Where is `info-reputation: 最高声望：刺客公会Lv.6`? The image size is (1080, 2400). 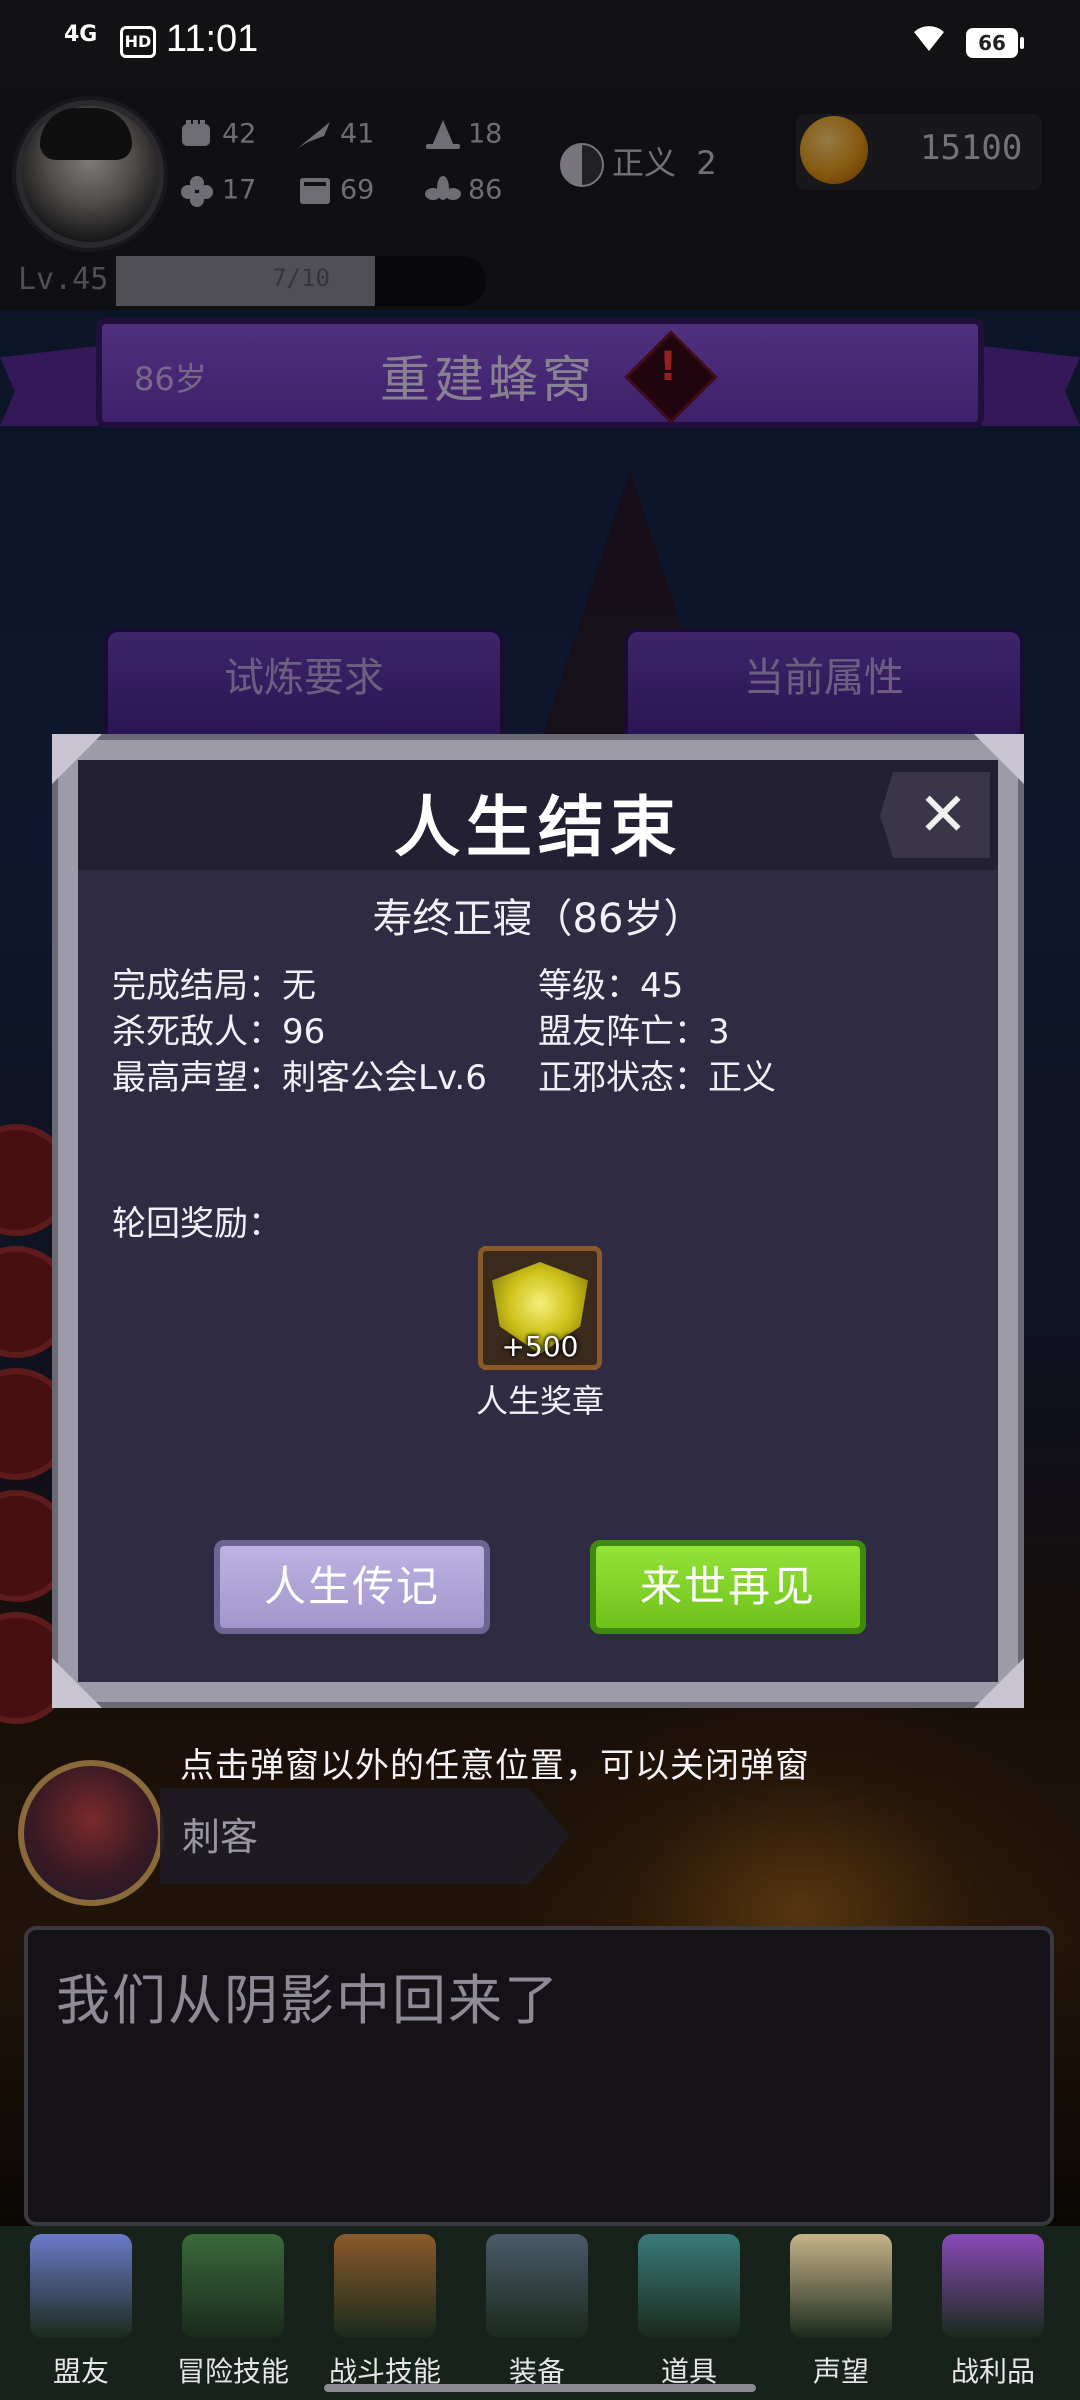
info-reputation: 最高声望：刺客公会Lv.6 is located at coordinates (299, 1078).